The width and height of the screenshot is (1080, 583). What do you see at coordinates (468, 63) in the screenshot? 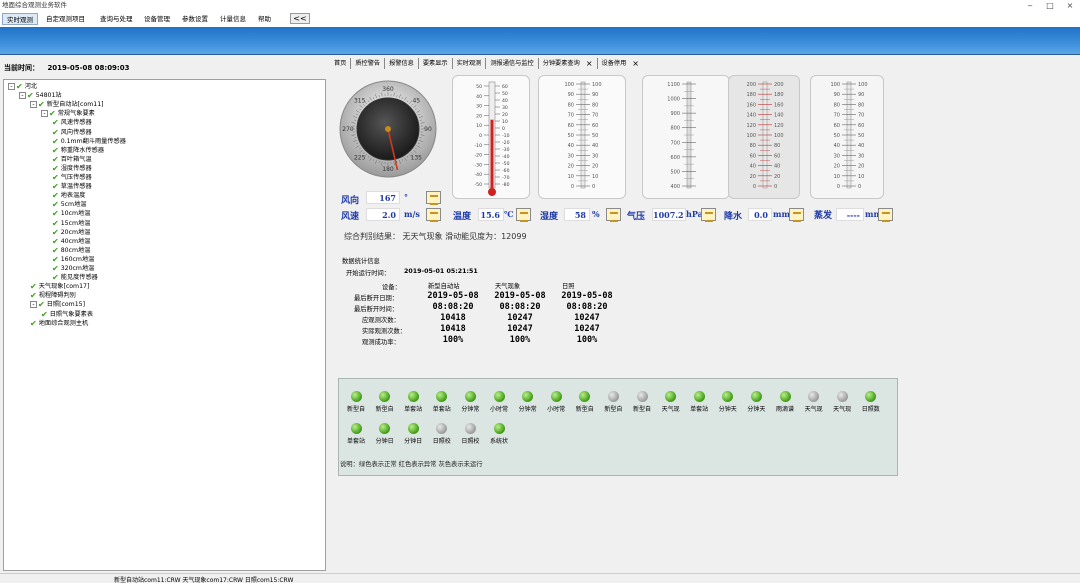
I see `tab-item: 实时观测` at bounding box center [468, 63].